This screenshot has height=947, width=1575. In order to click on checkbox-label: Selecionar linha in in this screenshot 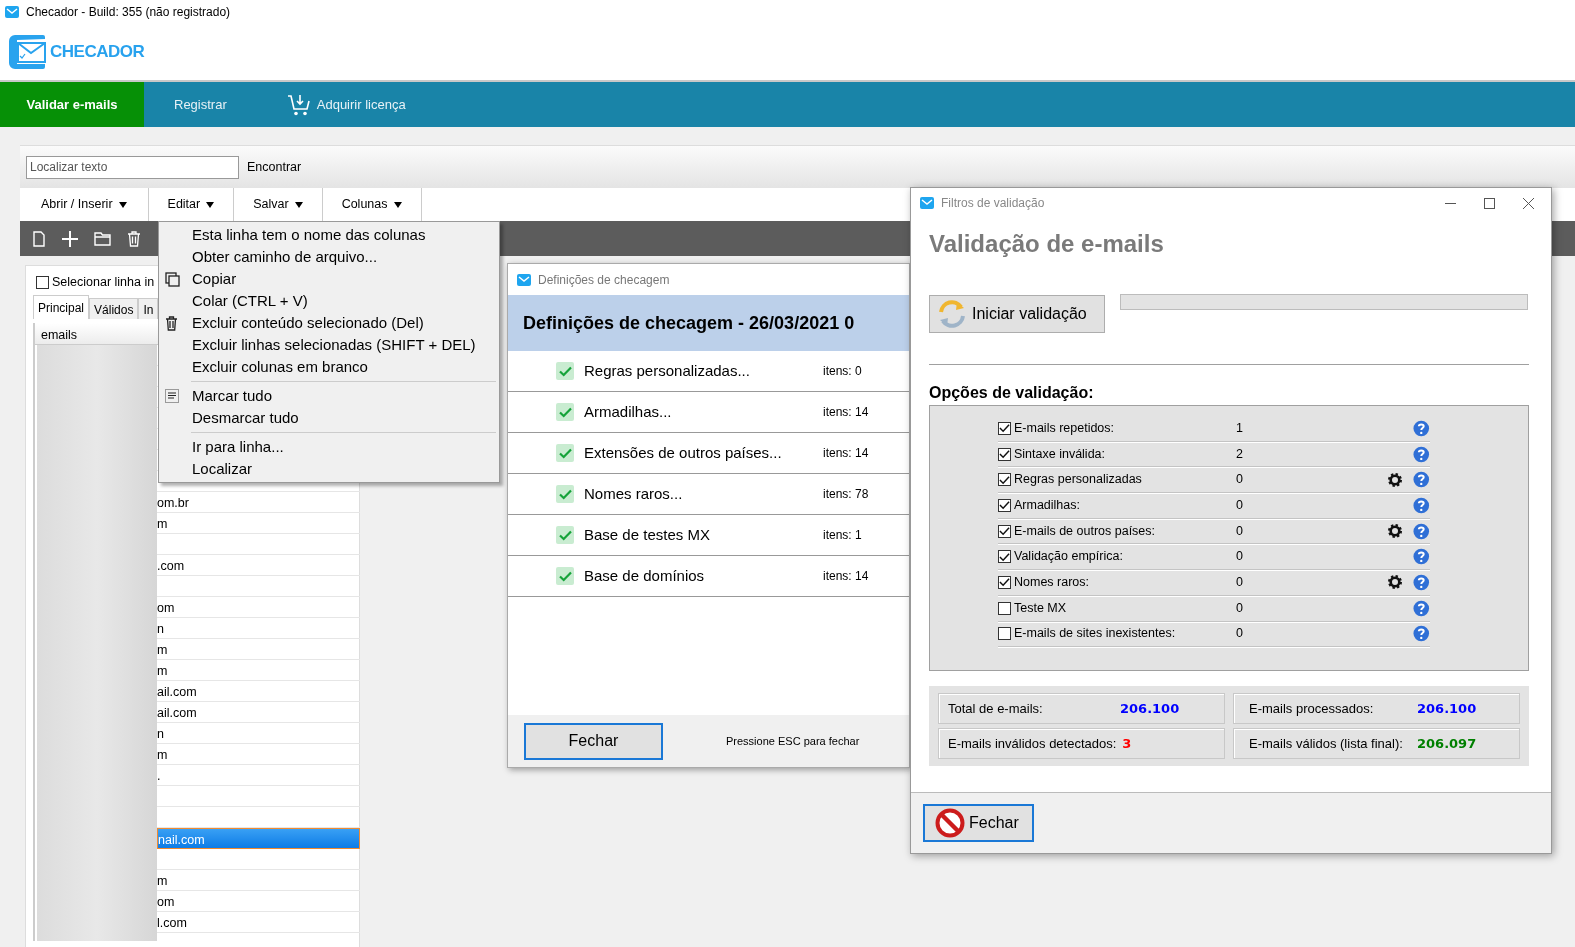, I will do `click(103, 282)`.